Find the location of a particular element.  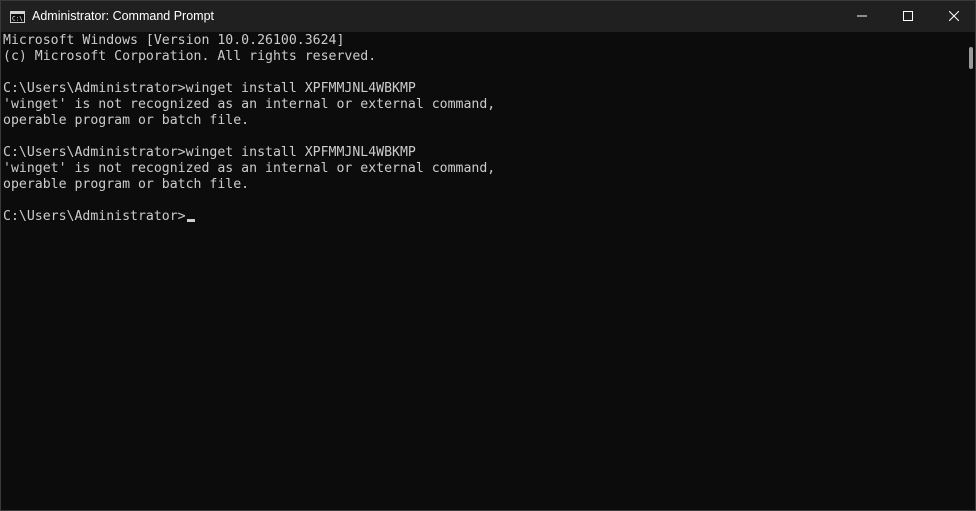

scrollbar-thumb is located at coordinates (971, 58).